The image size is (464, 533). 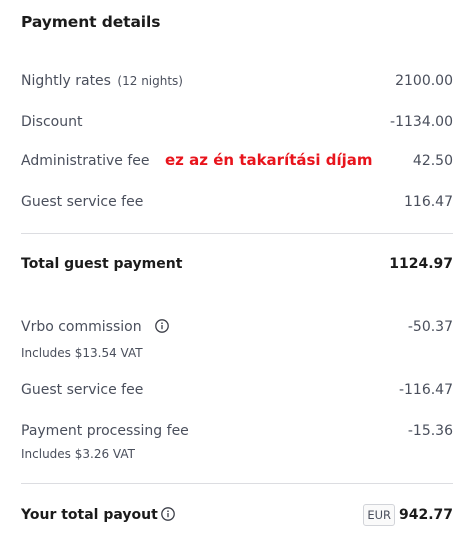 What do you see at coordinates (91, 22) in the screenshot?
I see `page-title: Payment details` at bounding box center [91, 22].